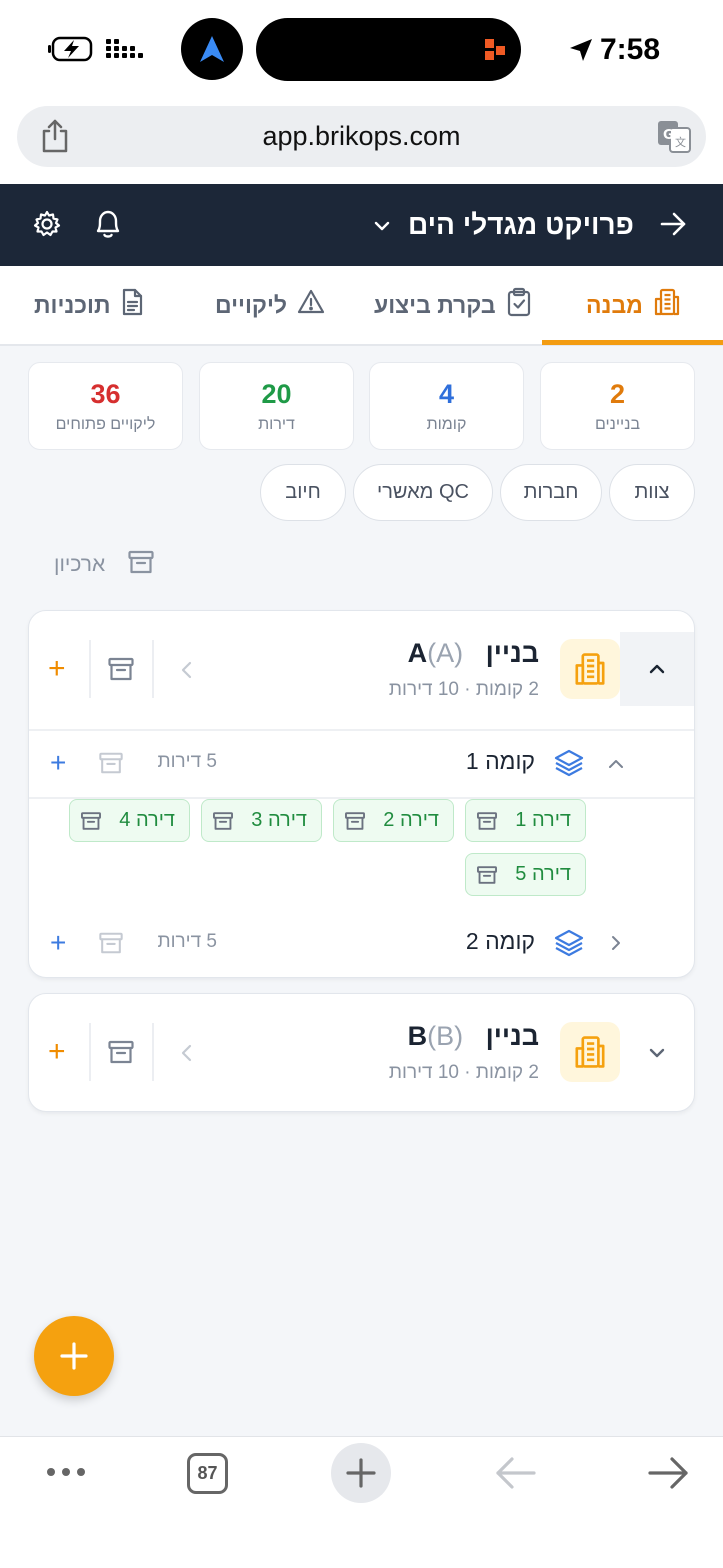 This screenshot has width=723, height=1568. I want to click on collapse-building-button, so click(657, 669).